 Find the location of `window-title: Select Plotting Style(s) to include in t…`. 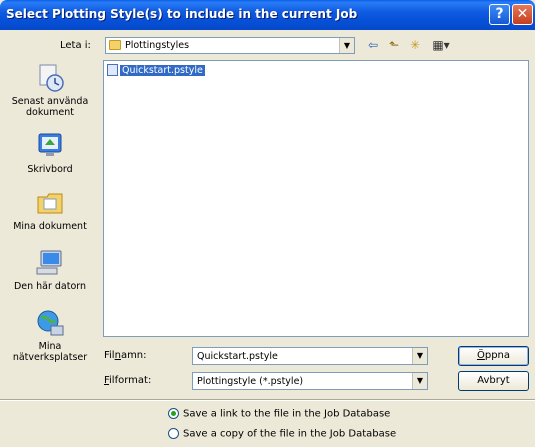

window-title: Select Plotting Style(s) to include in t… is located at coordinates (182, 14).